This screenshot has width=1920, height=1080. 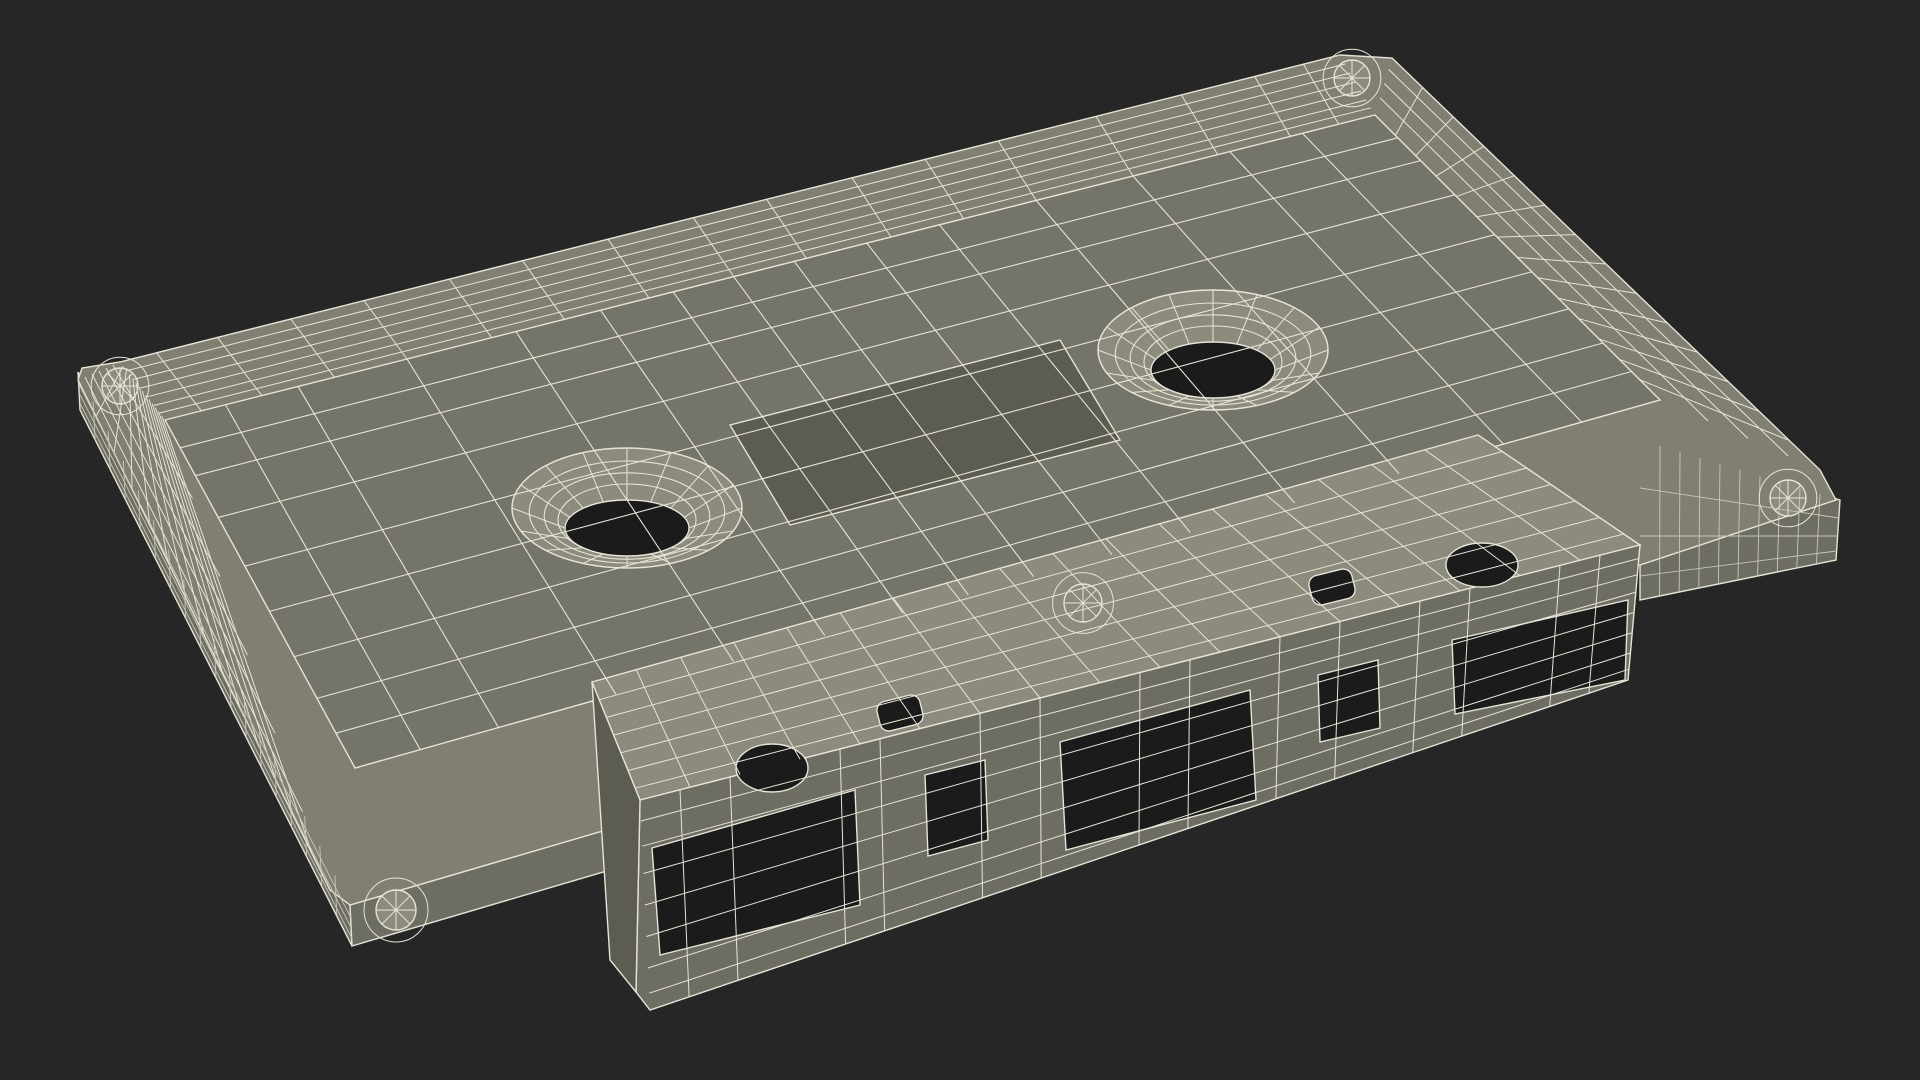 What do you see at coordinates (1482, 565) in the screenshot?
I see `guide-hole-right` at bounding box center [1482, 565].